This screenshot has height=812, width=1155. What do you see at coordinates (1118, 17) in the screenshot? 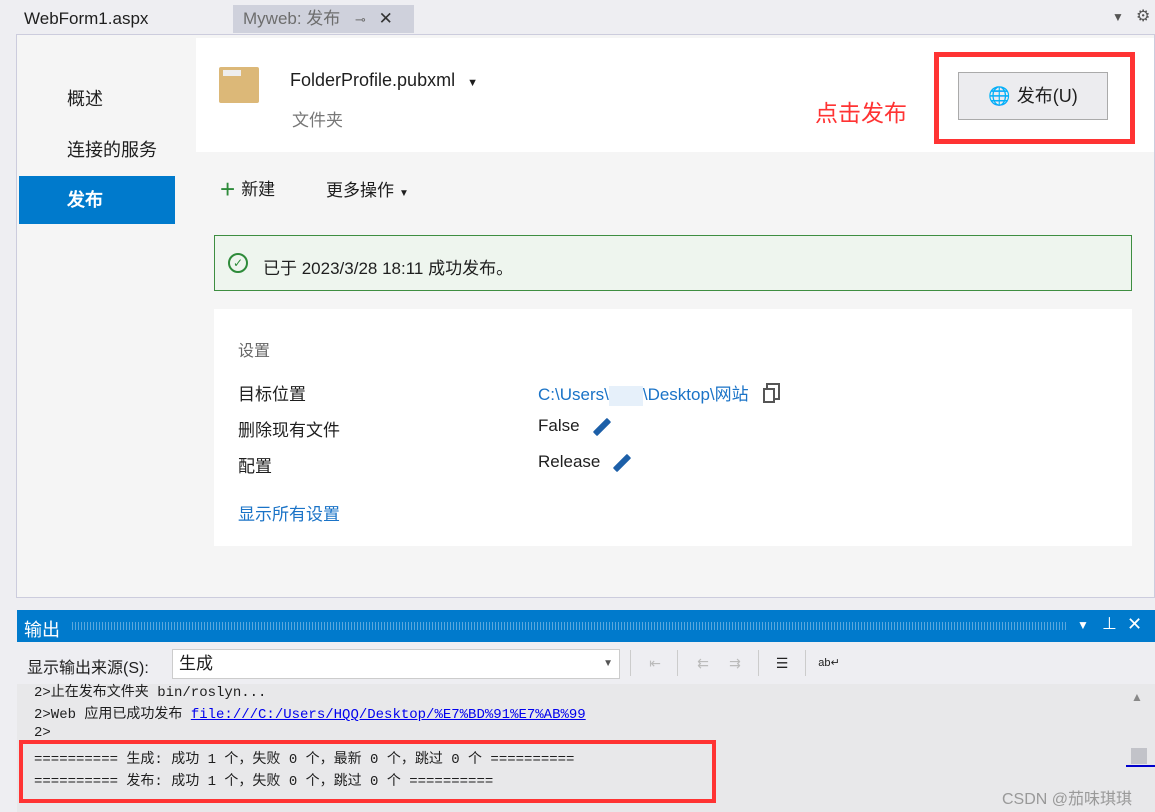
I see `tab-dropdown-icon: ▼` at bounding box center [1118, 17].